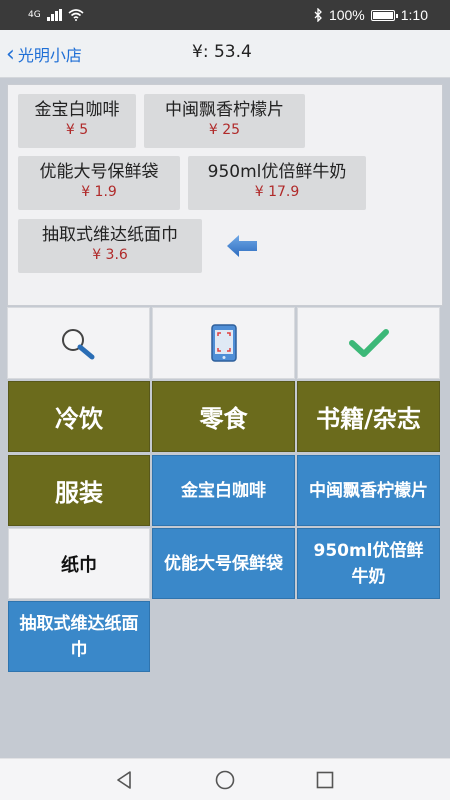 This screenshot has width=450, height=800. What do you see at coordinates (99, 192) in the screenshot?
I see `order-item-price: ¥ 1.9` at bounding box center [99, 192].